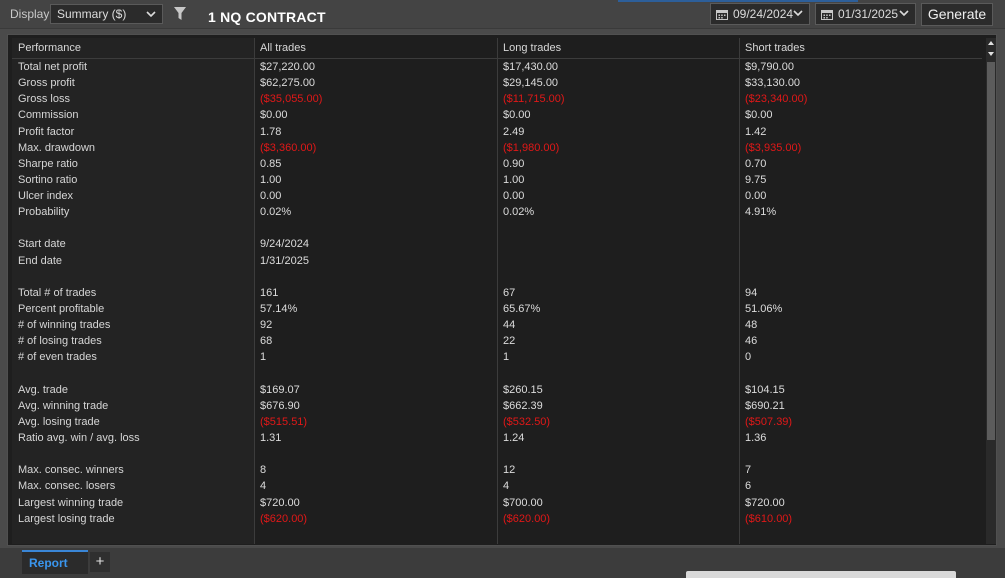  Describe the element at coordinates (106, 14) in the screenshot. I see `display-select: Summary ($)` at that location.